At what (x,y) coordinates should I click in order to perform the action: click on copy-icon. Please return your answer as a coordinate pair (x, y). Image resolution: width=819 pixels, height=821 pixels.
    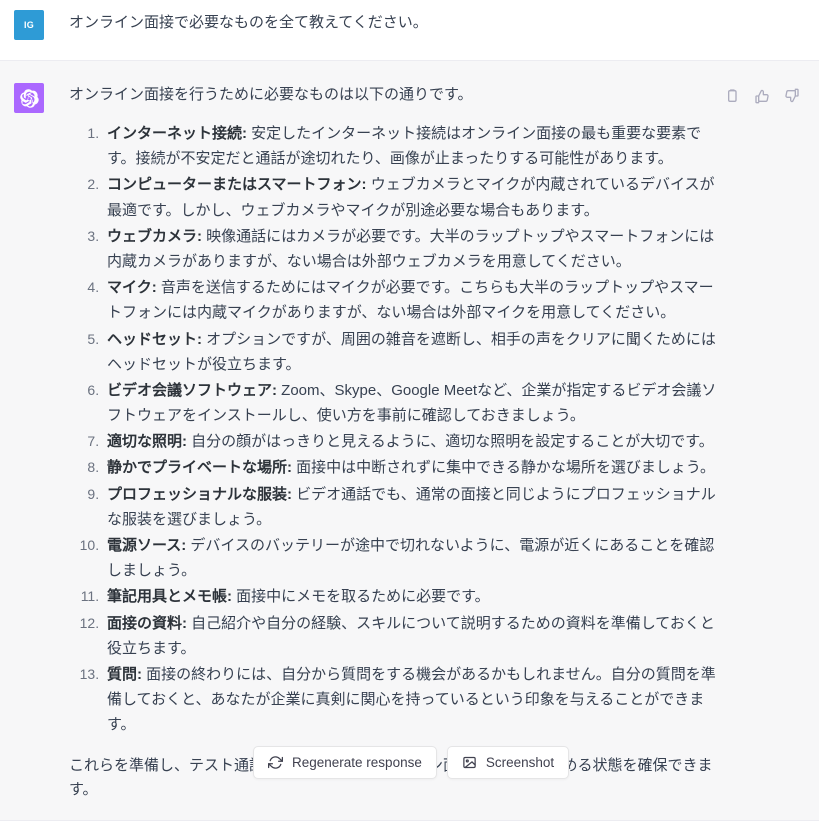
    Looking at the image, I should click on (732, 96).